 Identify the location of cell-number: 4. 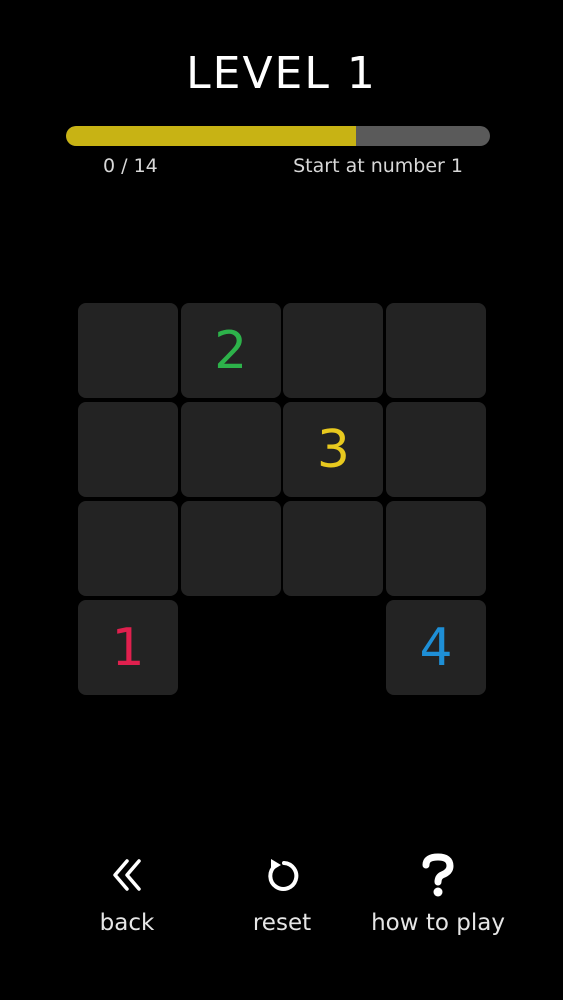
(436, 647).